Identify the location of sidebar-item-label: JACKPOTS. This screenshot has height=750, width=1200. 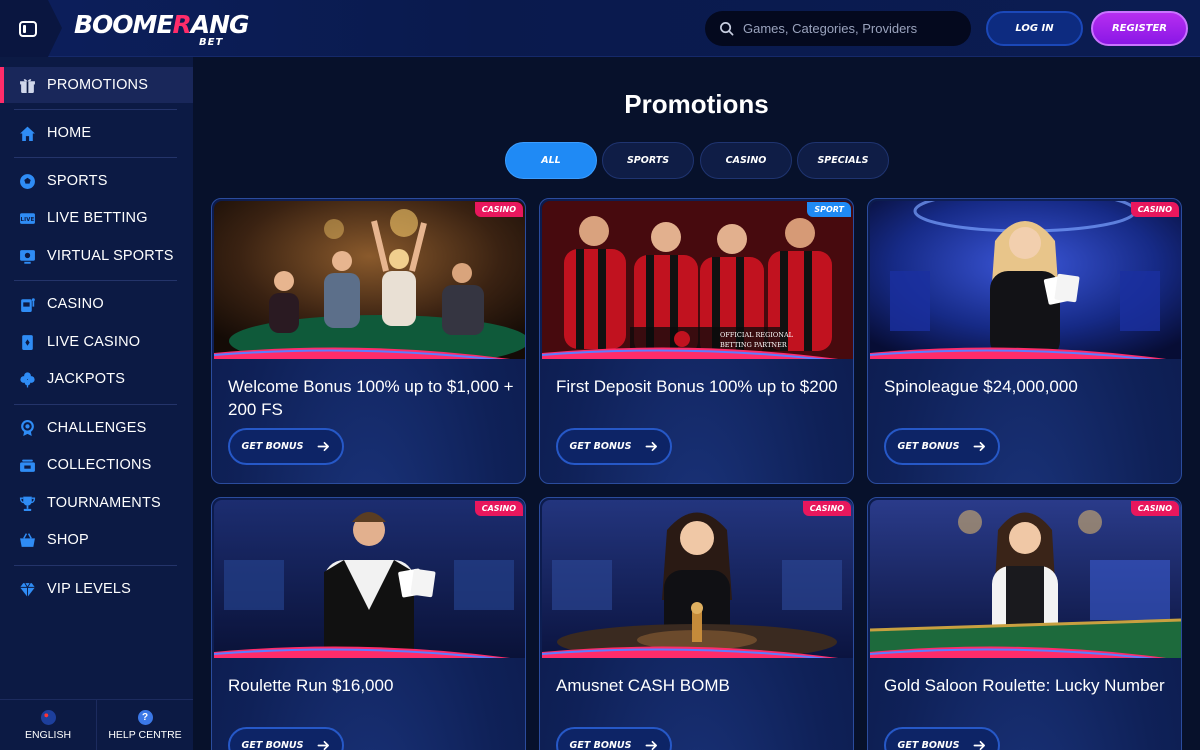
(86, 379).